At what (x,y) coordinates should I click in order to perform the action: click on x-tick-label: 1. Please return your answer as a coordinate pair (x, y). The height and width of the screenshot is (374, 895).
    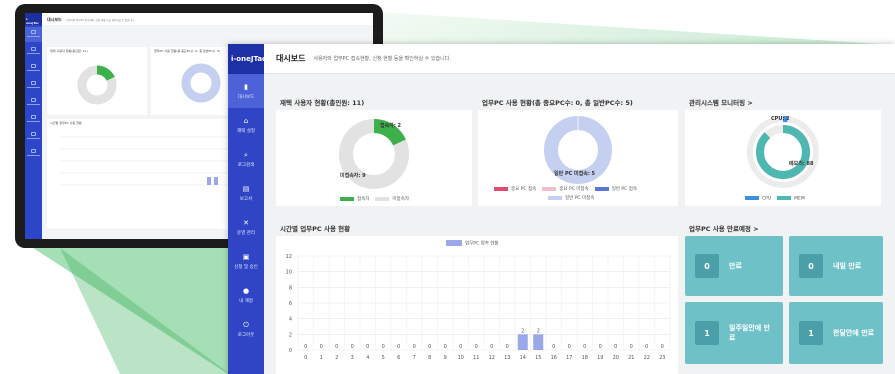
    Looking at the image, I should click on (321, 358).